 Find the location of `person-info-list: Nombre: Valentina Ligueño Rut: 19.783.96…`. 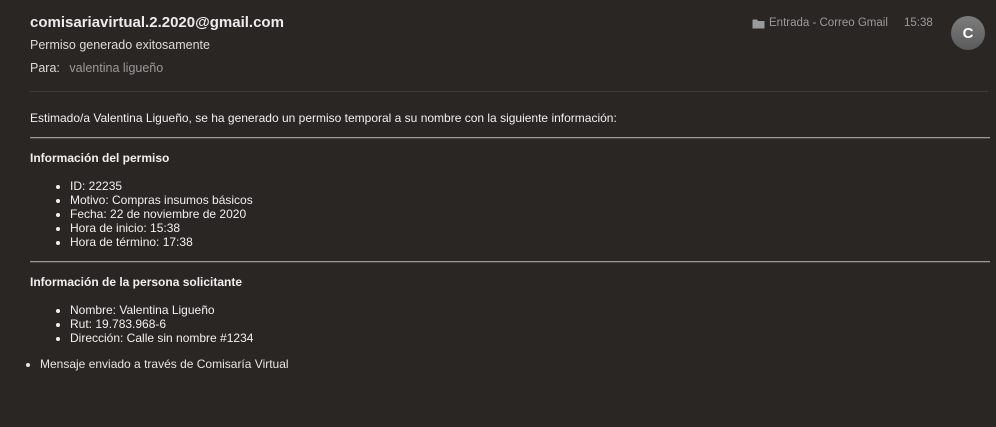

person-info-list: Nombre: Valentina Ligueño Rut: 19.783.96… is located at coordinates (510, 324).